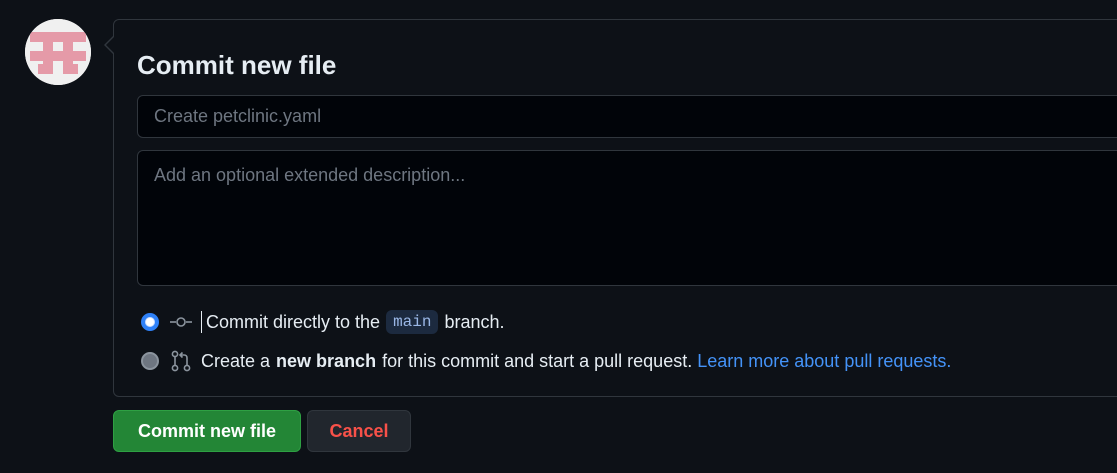 Image resolution: width=1117 pixels, height=473 pixels. Describe the element at coordinates (236, 360) in the screenshot. I see `new-branch-text-before: Create a` at that location.